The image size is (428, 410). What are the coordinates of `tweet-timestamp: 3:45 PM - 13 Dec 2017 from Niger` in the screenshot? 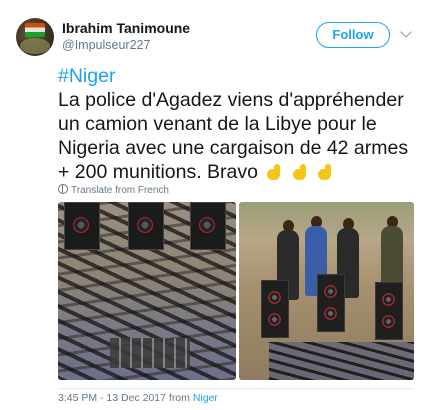 It's located at (138, 398).